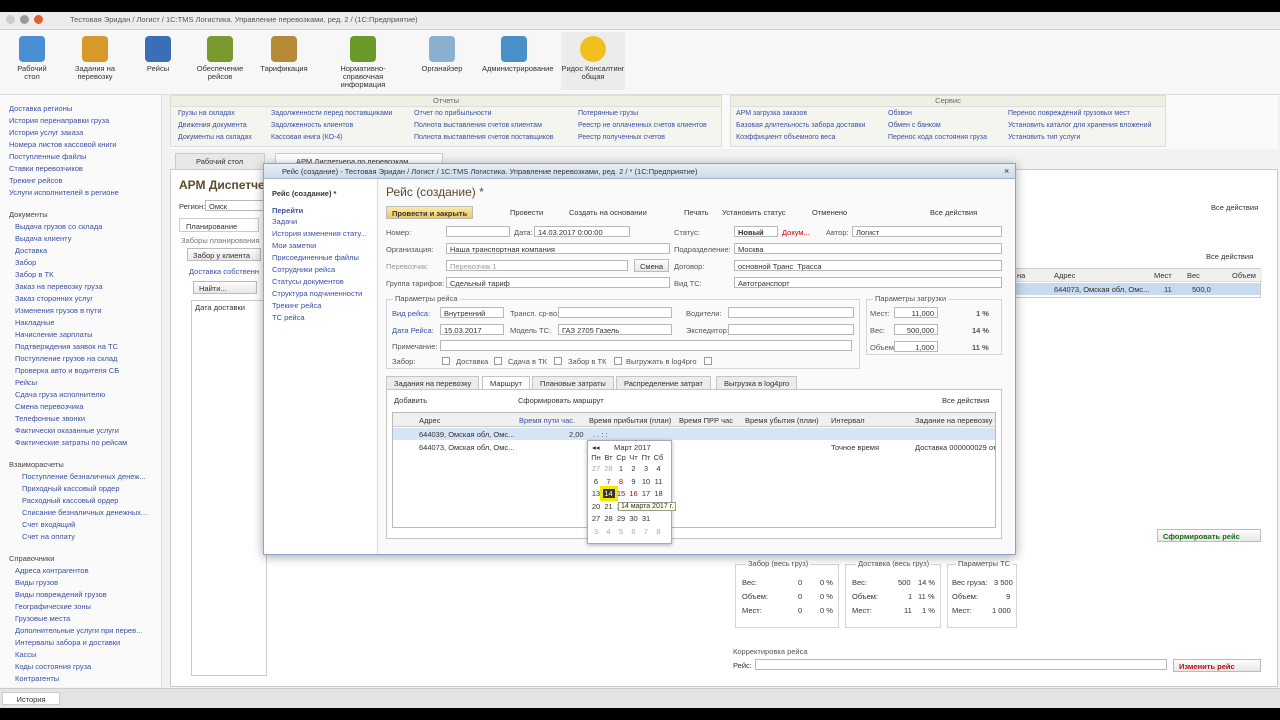 This screenshot has width=1280, height=720. What do you see at coordinates (452, 113) in the screenshot?
I see `command-link: Отчет по прибыльности` at bounding box center [452, 113].